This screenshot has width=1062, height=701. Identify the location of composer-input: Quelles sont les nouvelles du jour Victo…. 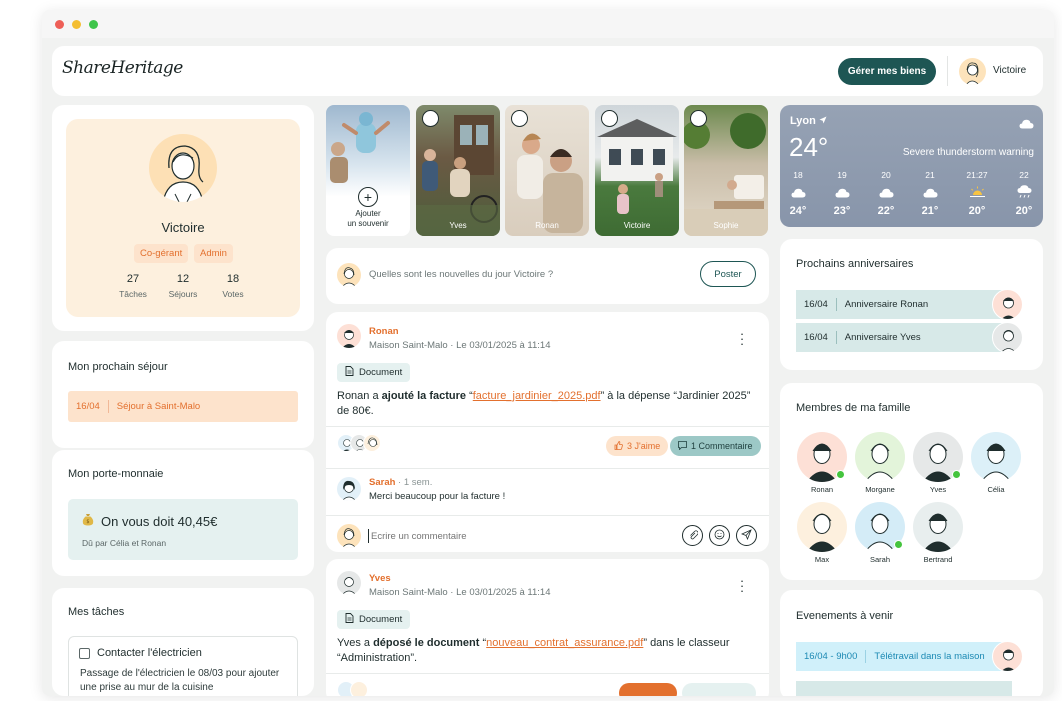
(461, 274).